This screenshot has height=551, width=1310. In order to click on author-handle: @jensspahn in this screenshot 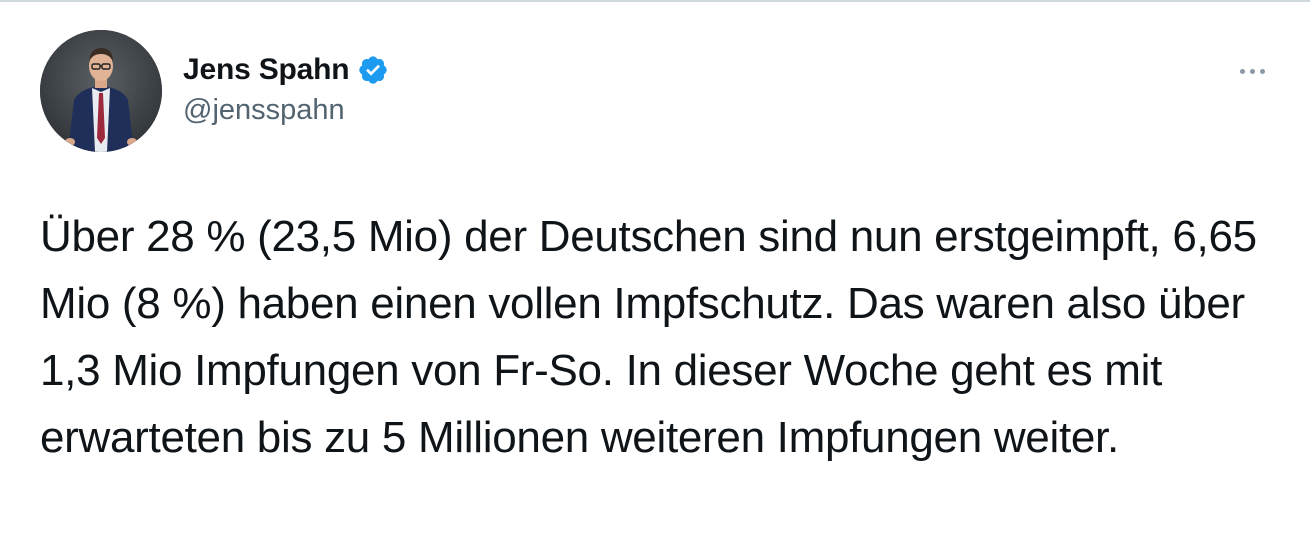, I will do `click(286, 110)`.